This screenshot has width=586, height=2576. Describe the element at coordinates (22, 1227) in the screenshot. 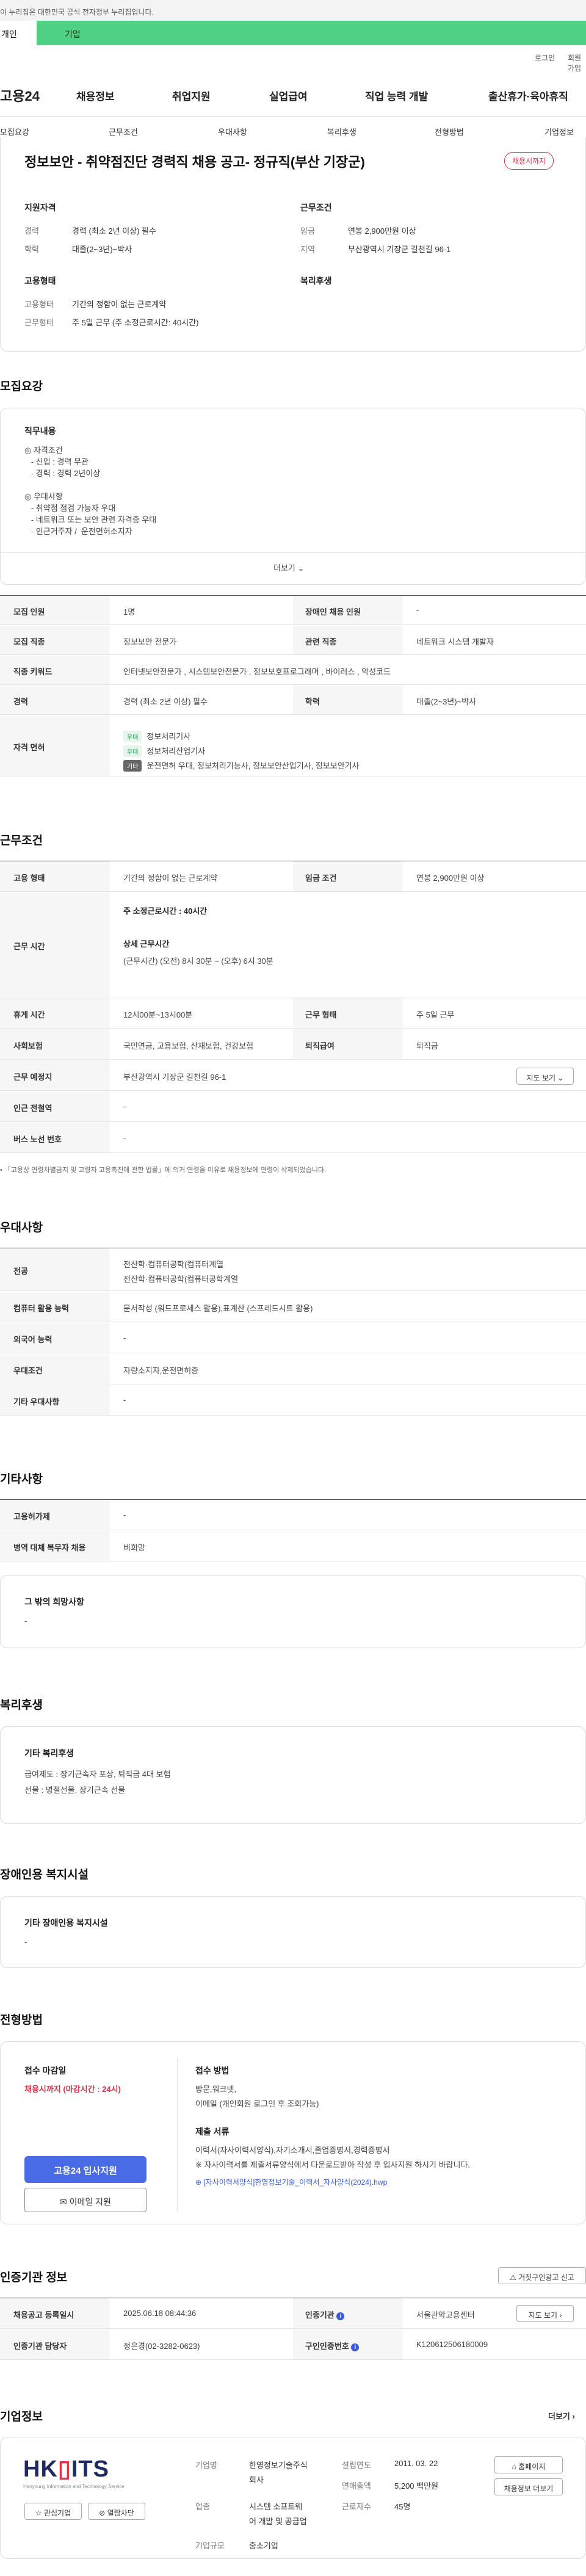

I see `pref-section-title: 우대사항` at that location.